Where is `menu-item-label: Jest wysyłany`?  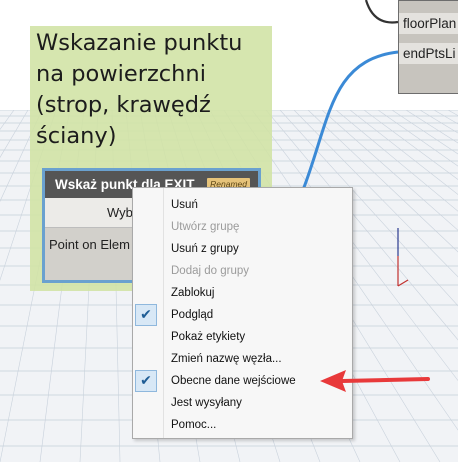 menu-item-label: Jest wysyłany is located at coordinates (206, 403).